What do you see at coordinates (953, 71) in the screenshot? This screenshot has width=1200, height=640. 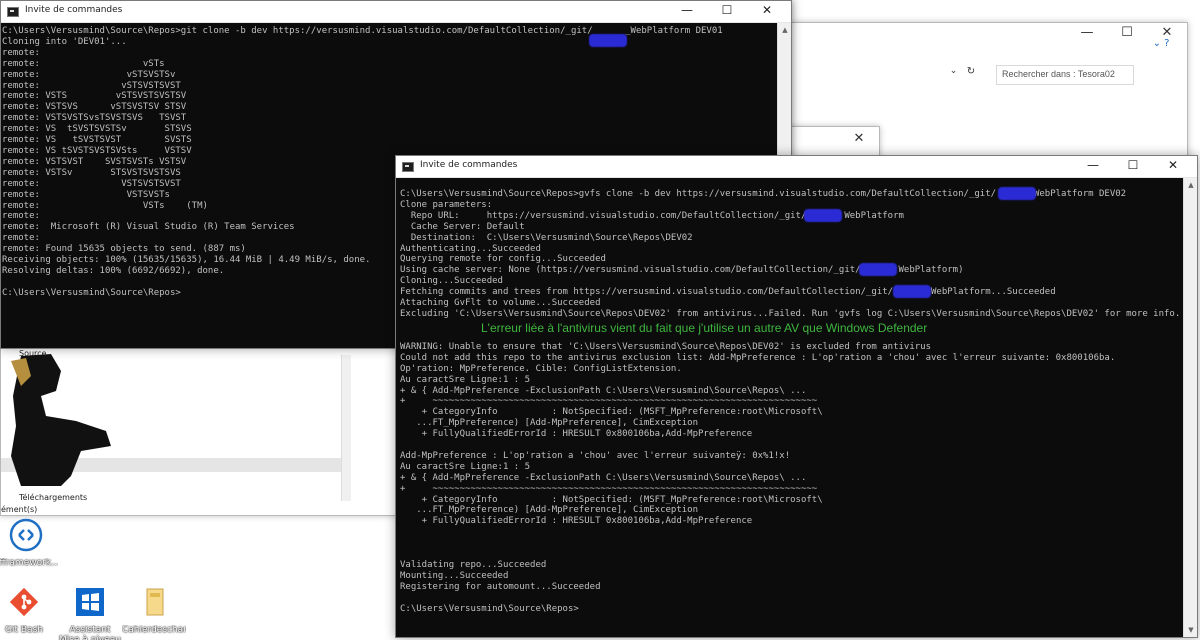 I see `chevron-down-icon: ⌄` at bounding box center [953, 71].